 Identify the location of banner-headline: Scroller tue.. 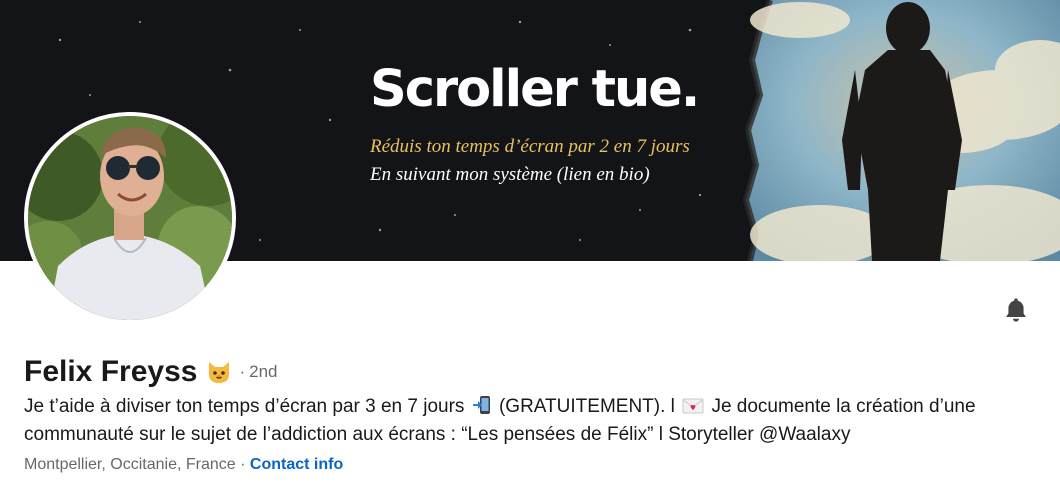
(535, 89).